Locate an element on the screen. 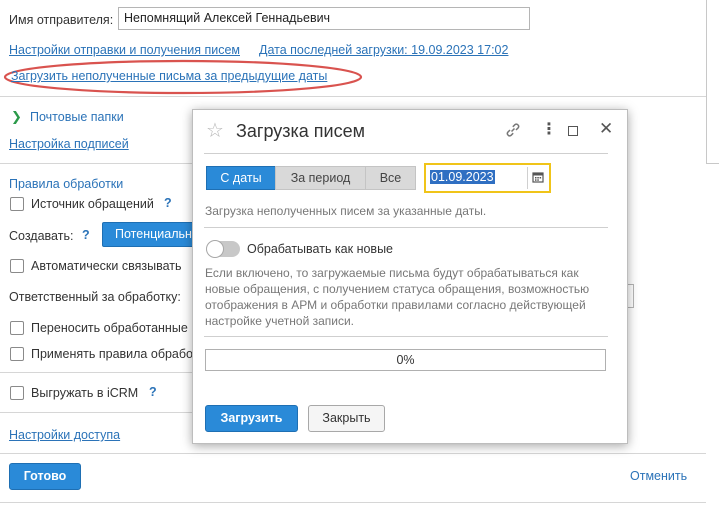 The image size is (719, 510). access-settings-link: Настройки доступа is located at coordinates (64, 435).